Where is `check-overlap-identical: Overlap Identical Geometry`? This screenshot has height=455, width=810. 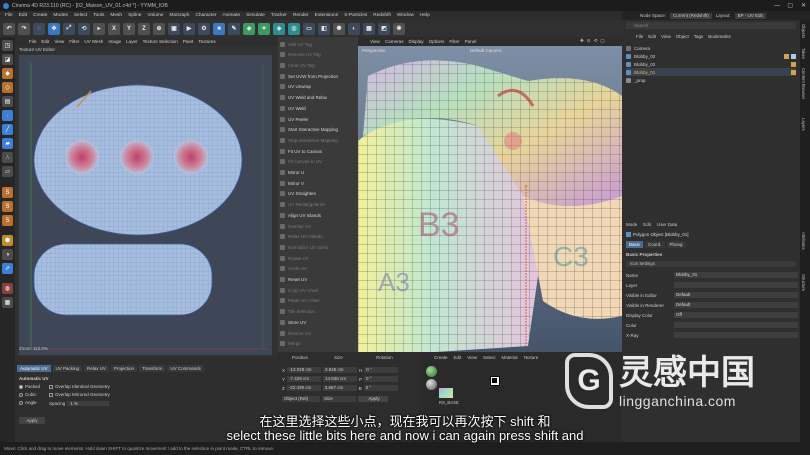 check-overlap-identical: Overlap Identical Geometry is located at coordinates (79, 386).